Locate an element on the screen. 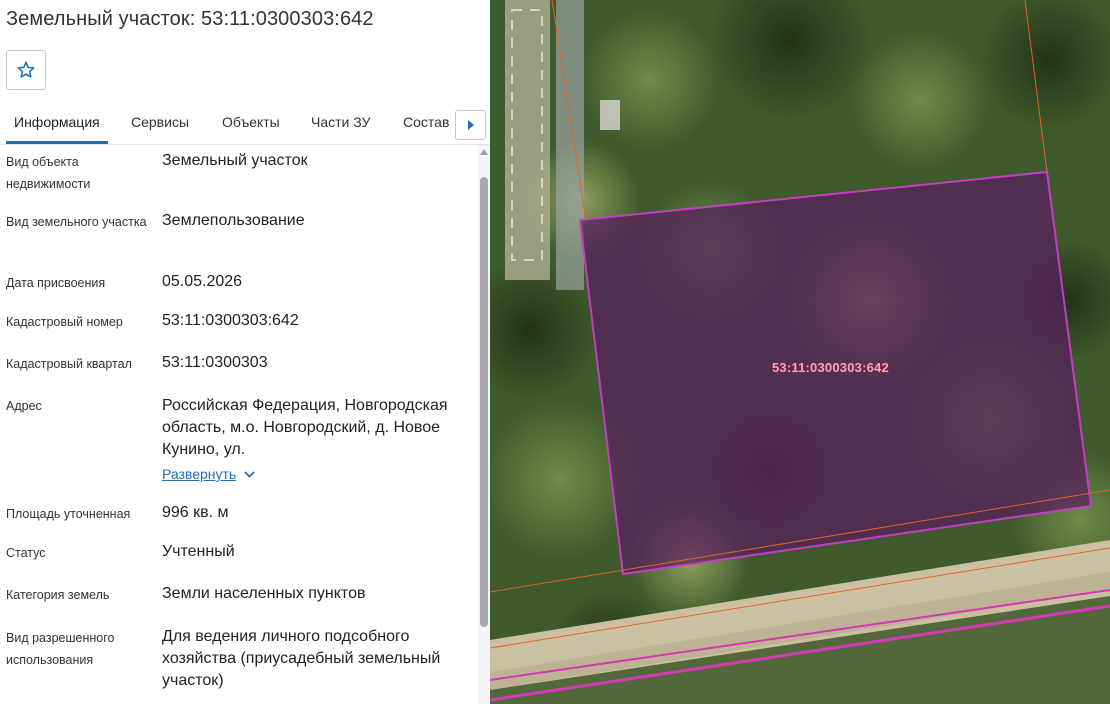  expand-label: Развернуть is located at coordinates (199, 474).